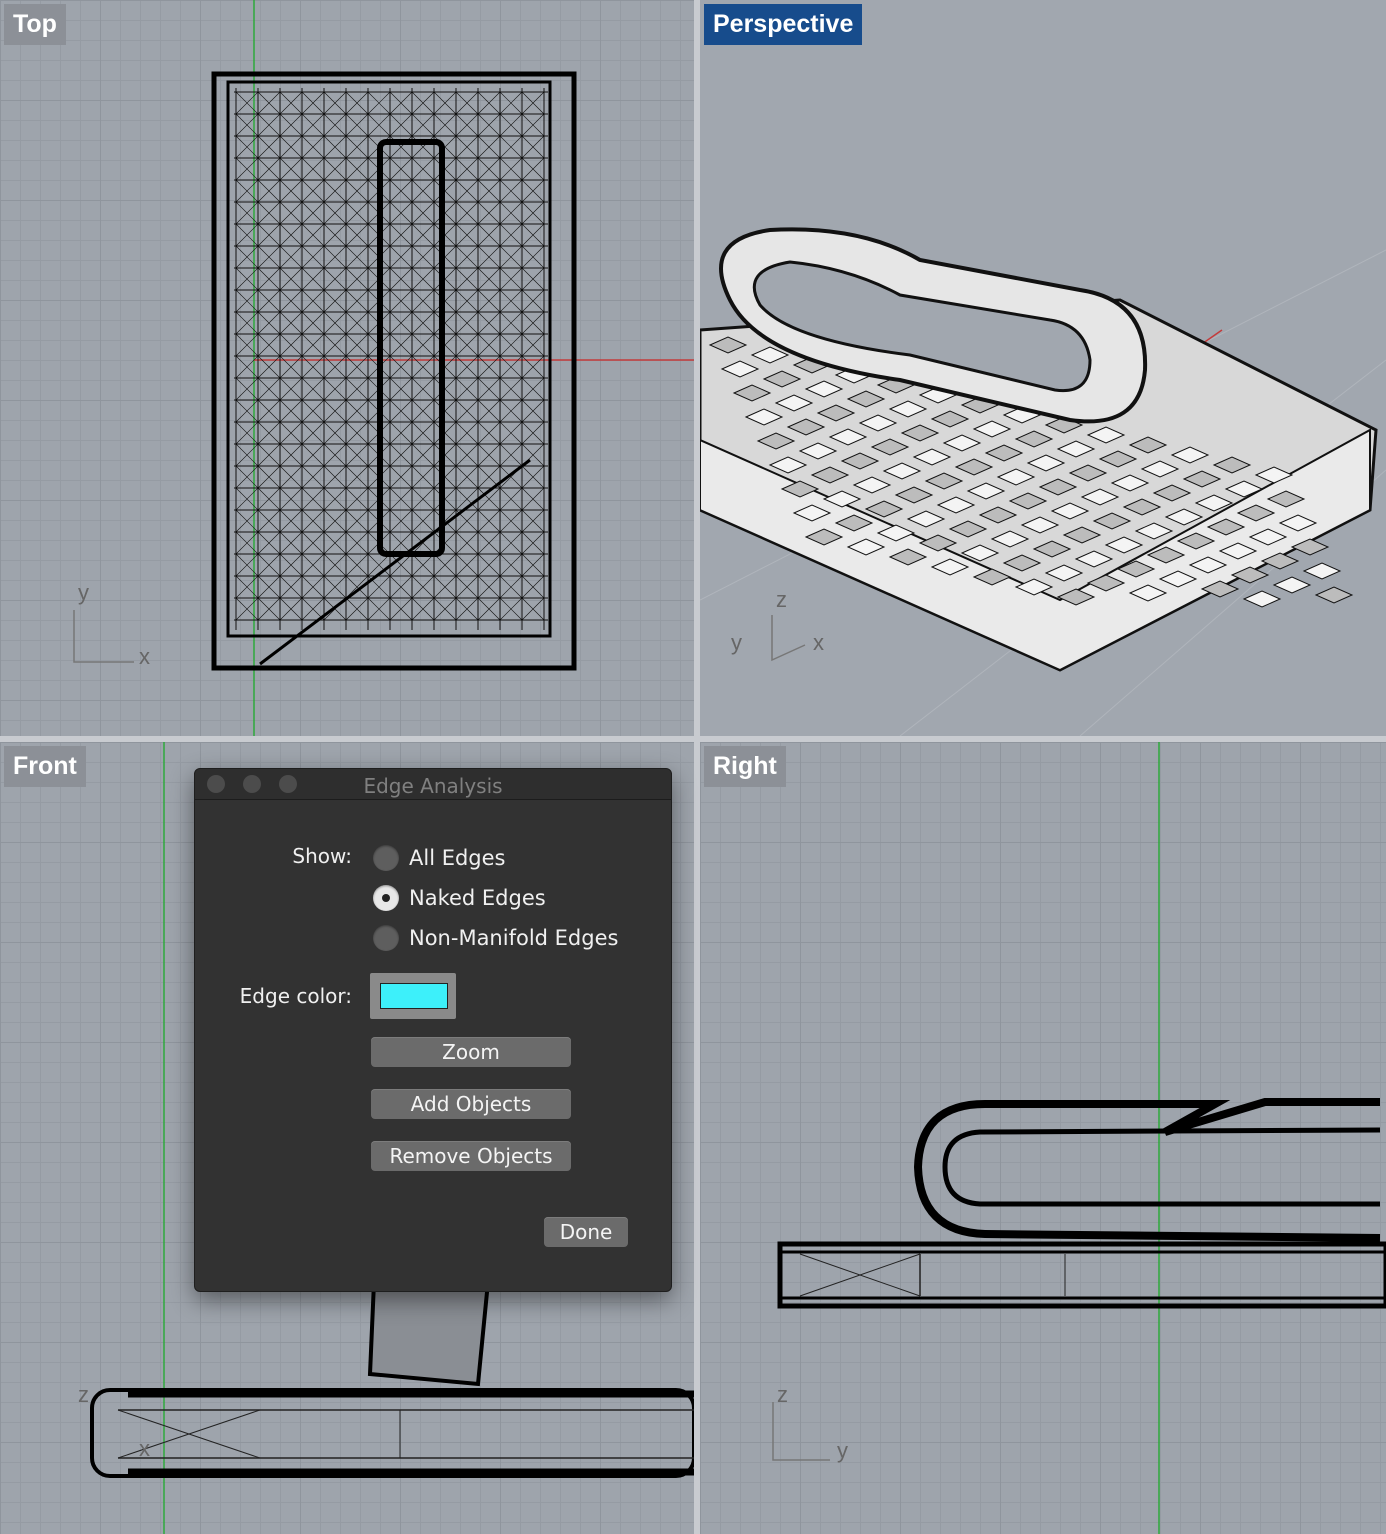 Image resolution: width=1386 pixels, height=1534 pixels. Describe the element at coordinates (386, 898) in the screenshot. I see `radio-button-selected` at that location.